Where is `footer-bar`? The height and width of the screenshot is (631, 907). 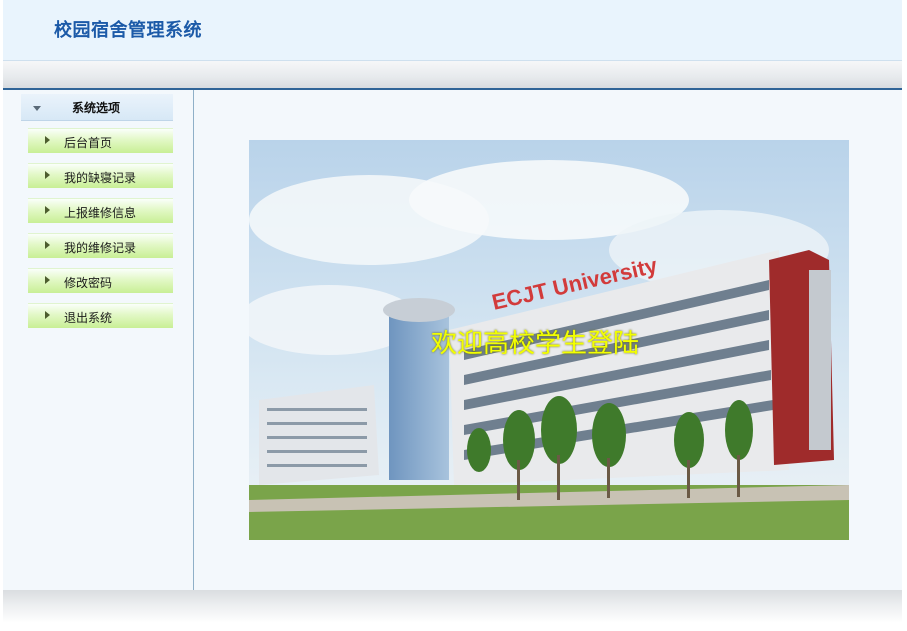
footer-bar is located at coordinates (452, 606).